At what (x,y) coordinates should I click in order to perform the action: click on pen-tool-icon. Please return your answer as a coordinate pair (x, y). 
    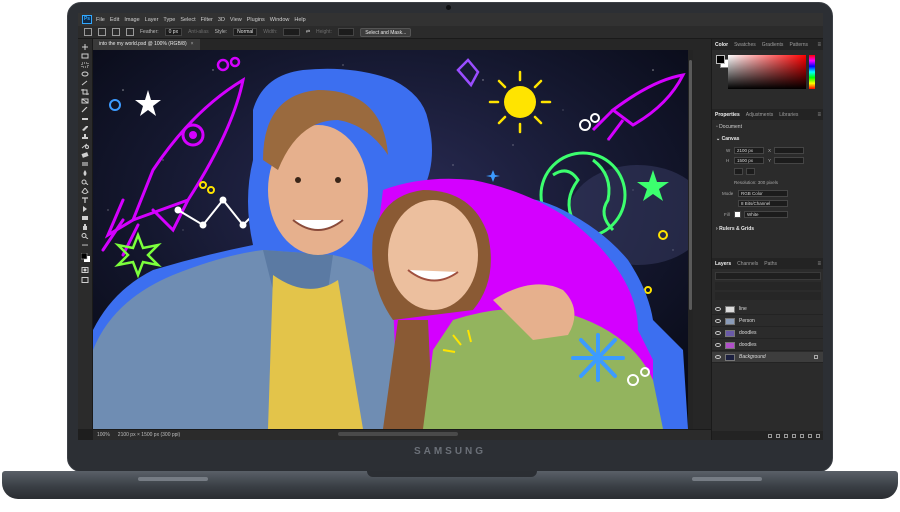
    Looking at the image, I should click on (85, 191).